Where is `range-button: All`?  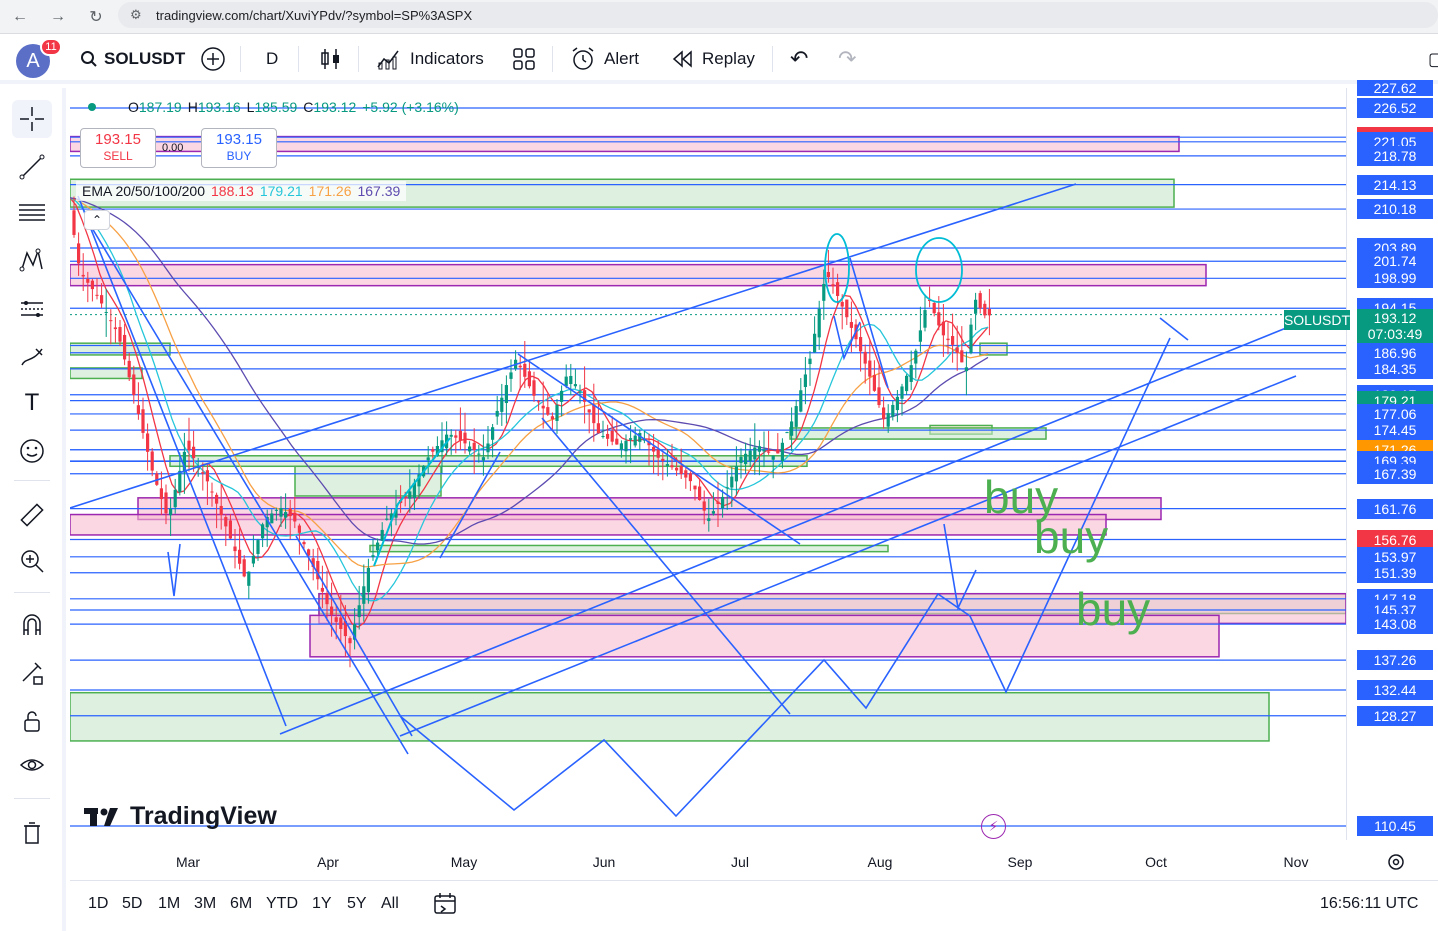 range-button: All is located at coordinates (390, 904).